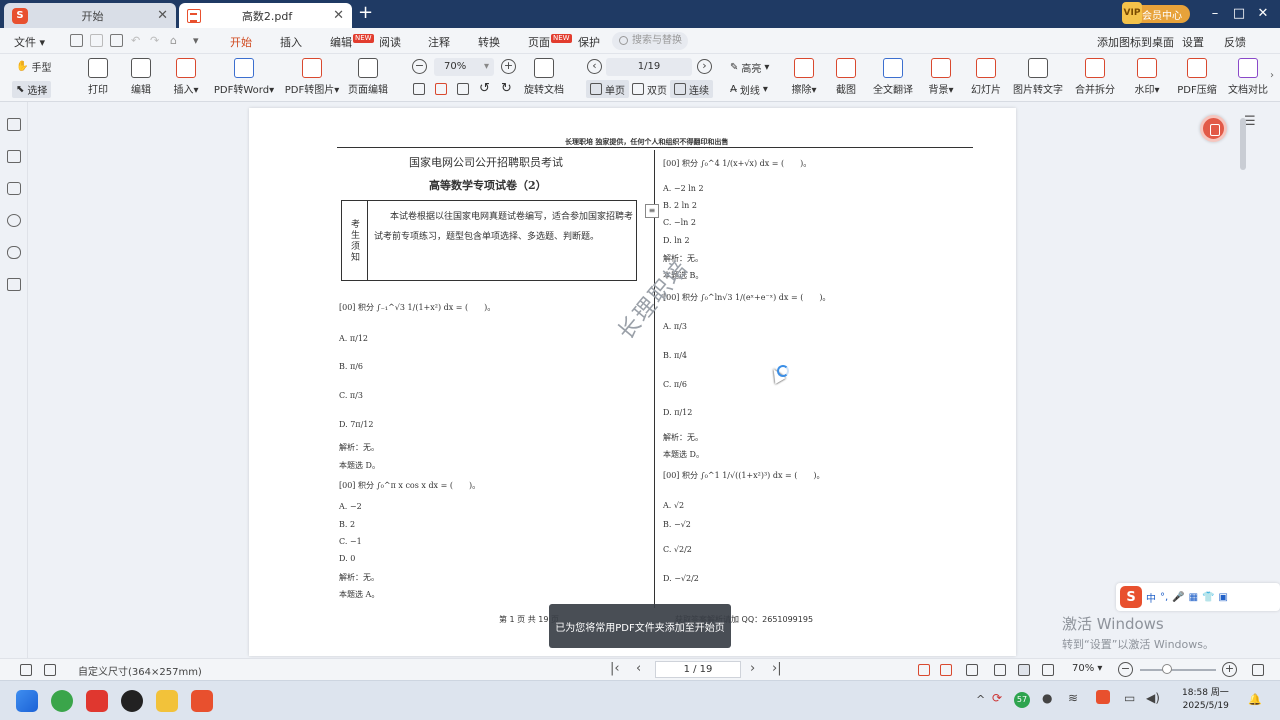 Image resolution: width=1280 pixels, height=720 pixels. I want to click on menu-protect: 保护, so click(589, 42).